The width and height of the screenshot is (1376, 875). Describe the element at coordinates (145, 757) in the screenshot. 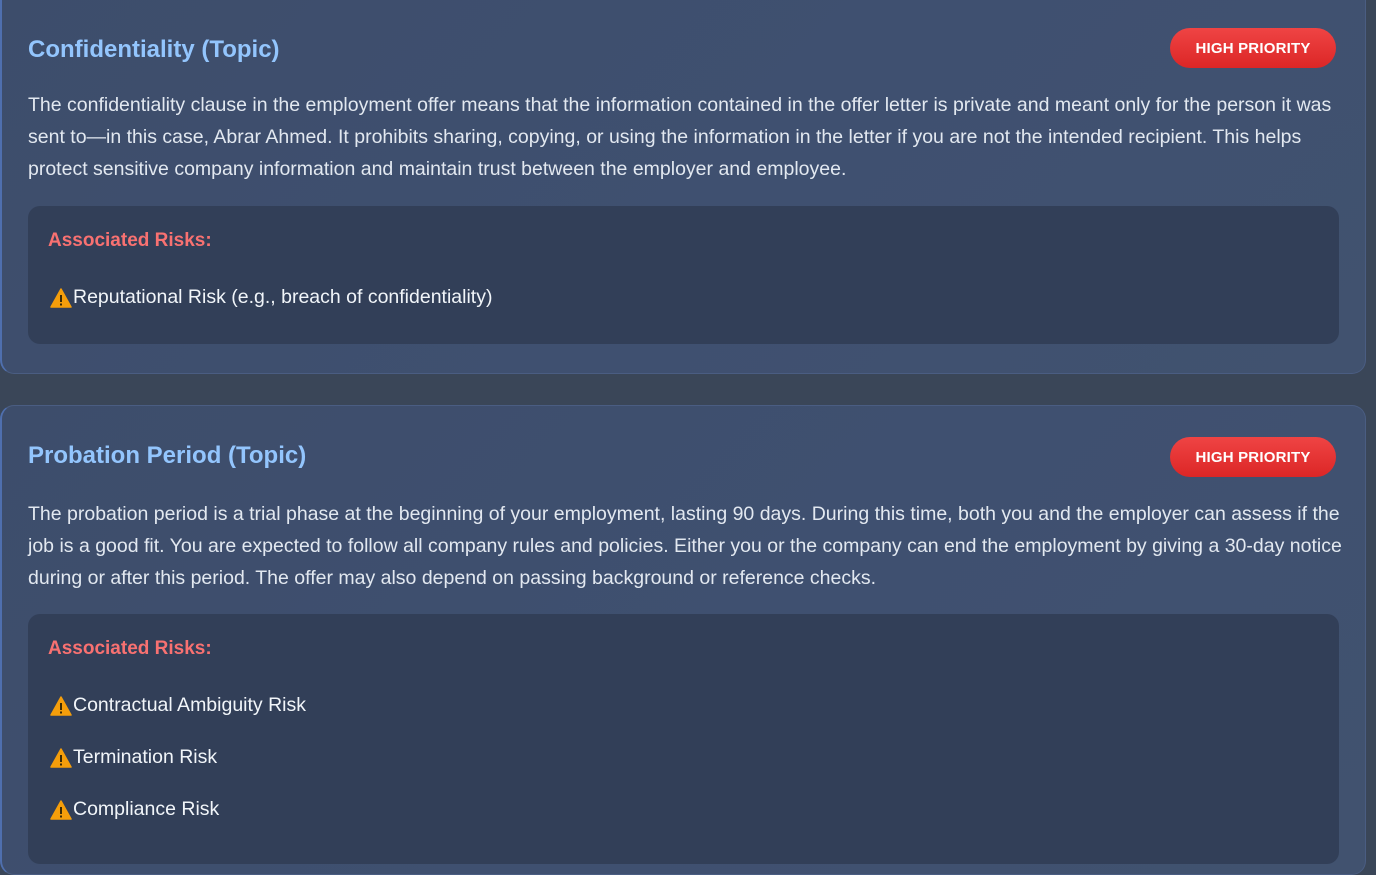

I see `risk-item-label: Termination Risk` at that location.